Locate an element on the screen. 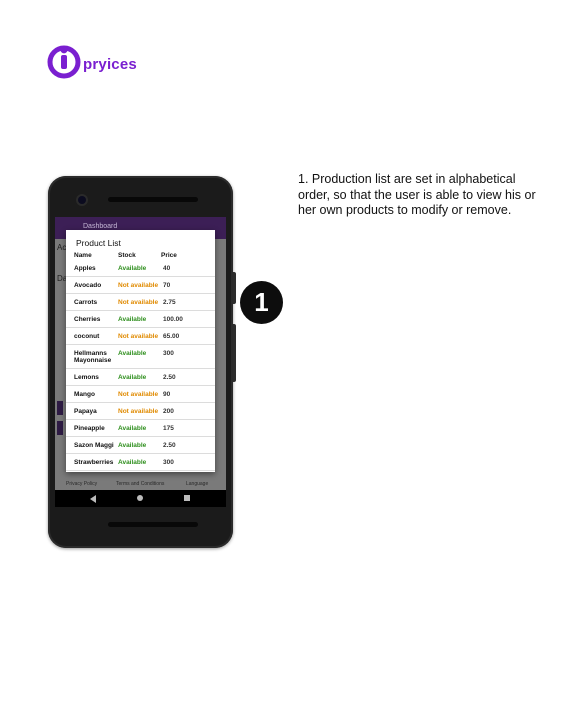  product-row: Sazon Maggi Available 2.50 is located at coordinates (140, 445).